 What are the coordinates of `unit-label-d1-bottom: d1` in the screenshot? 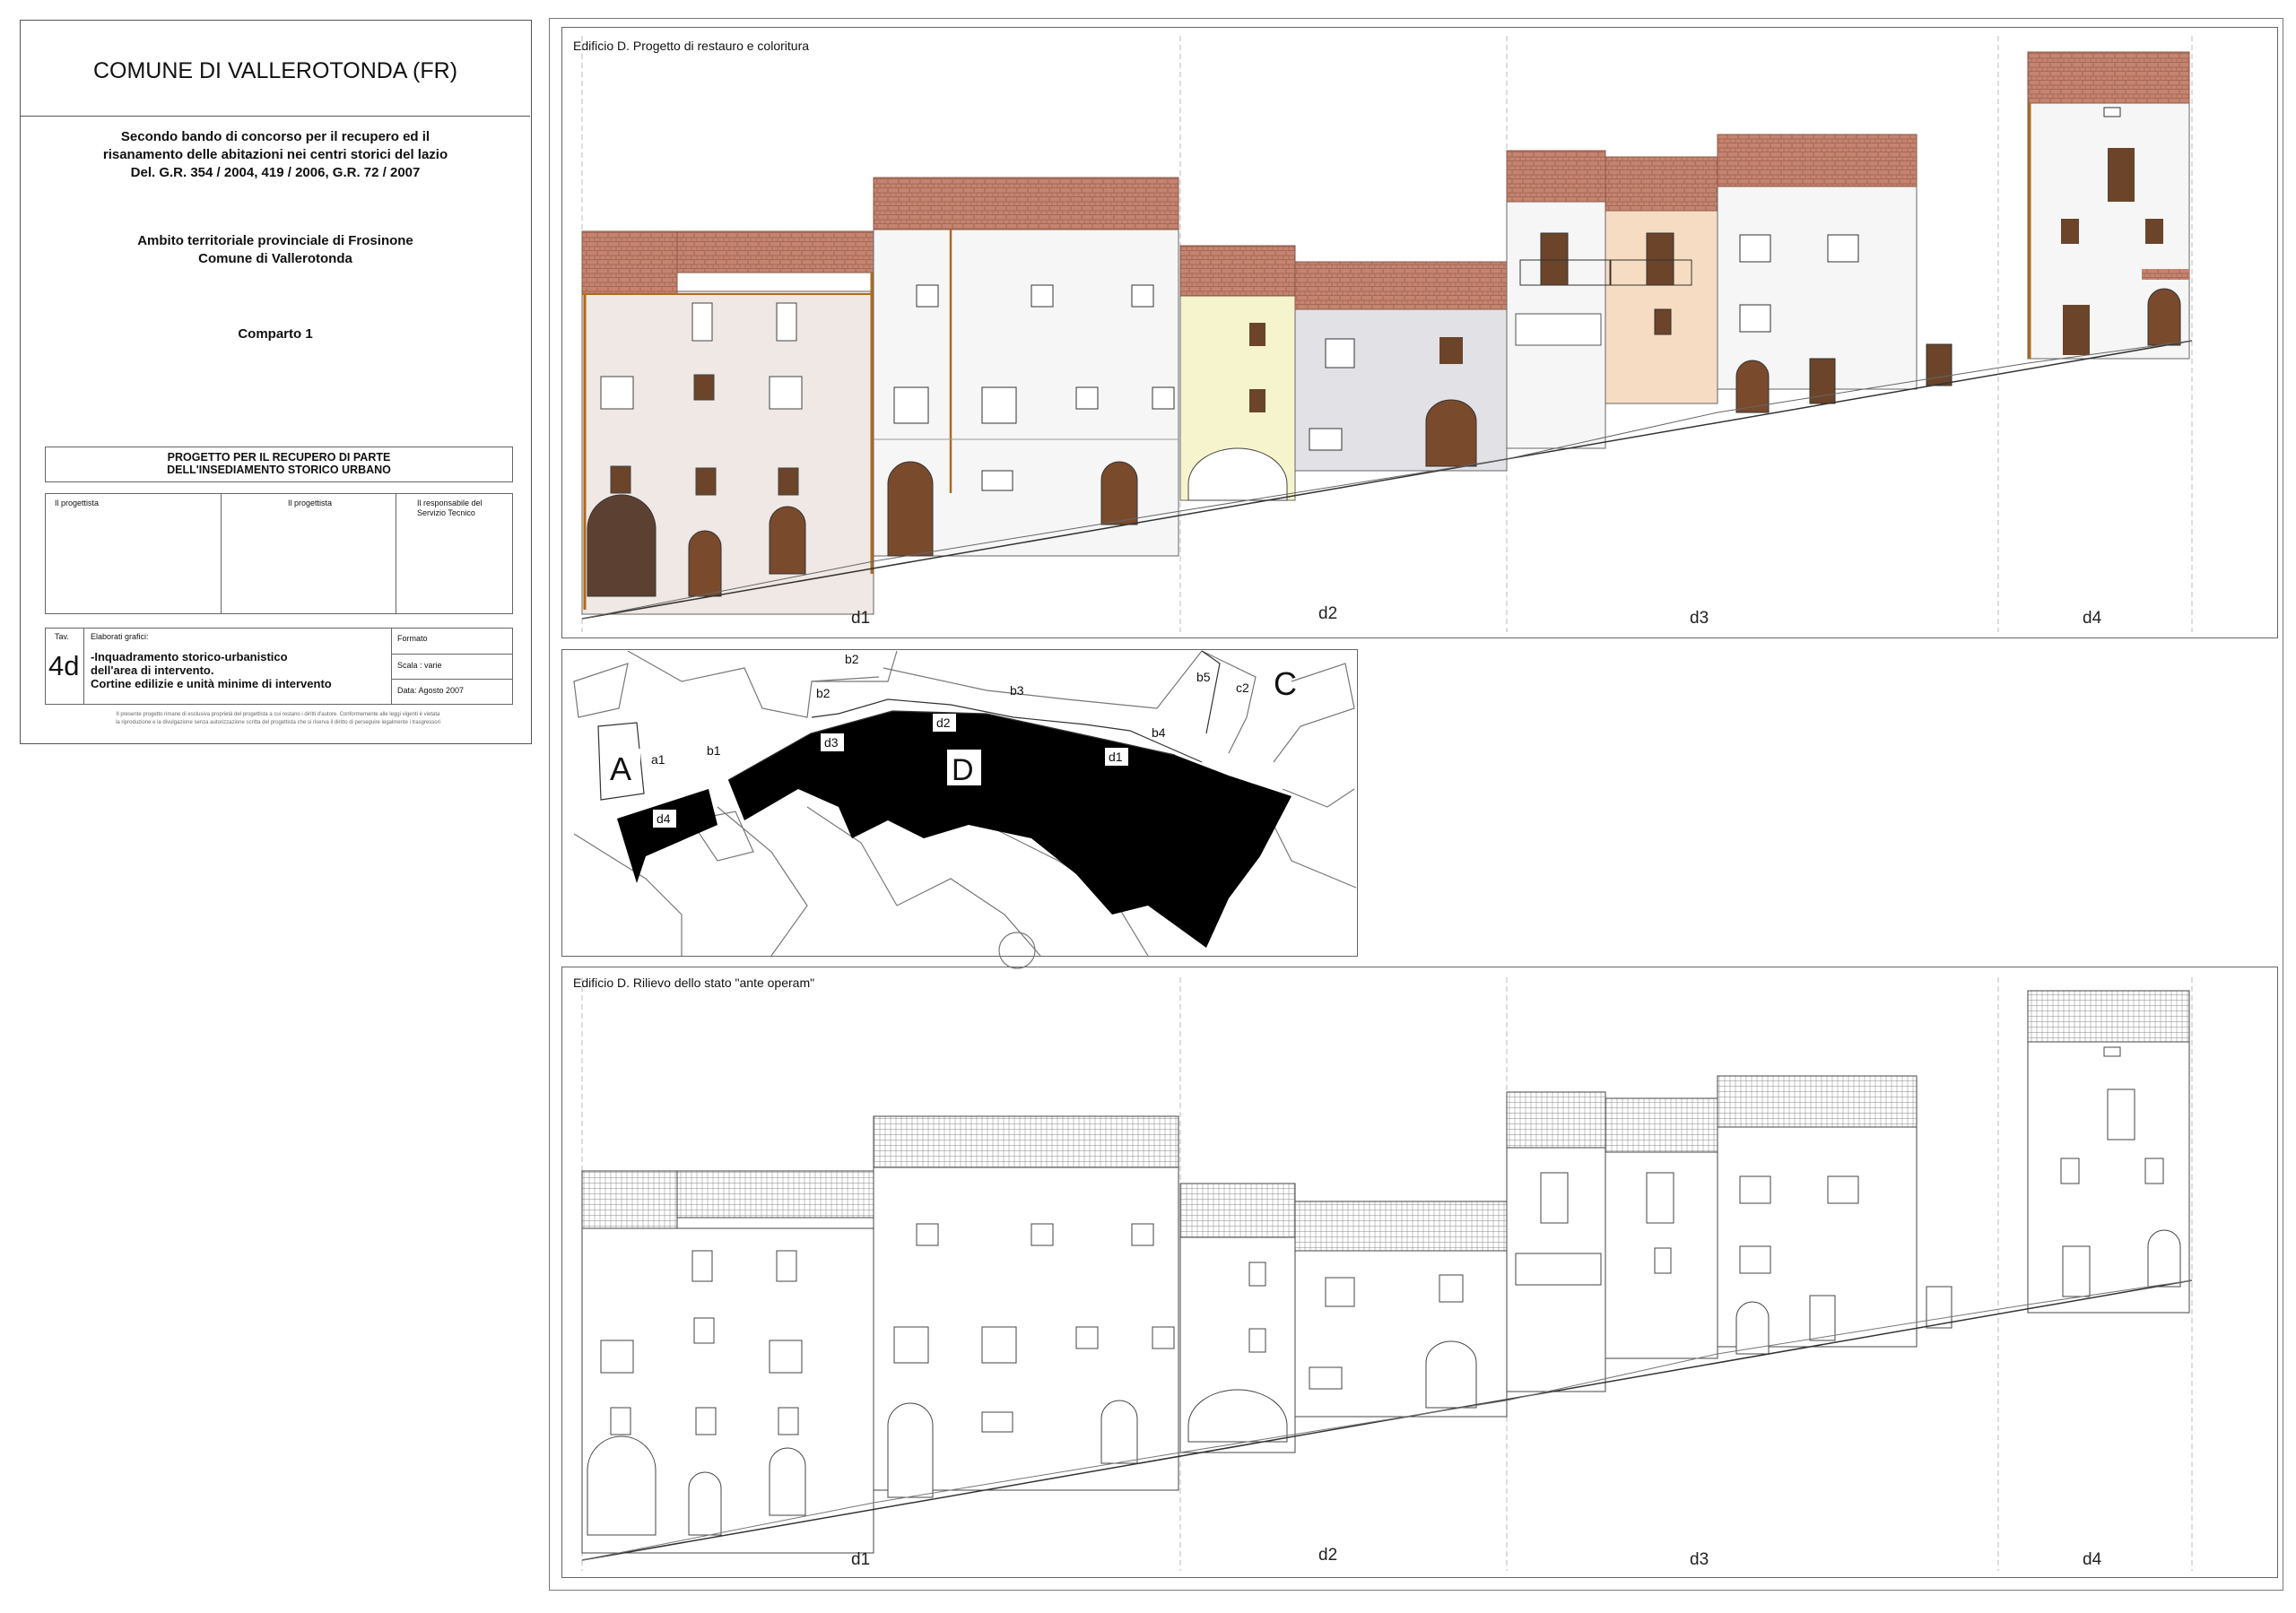 It's located at (860, 1559).